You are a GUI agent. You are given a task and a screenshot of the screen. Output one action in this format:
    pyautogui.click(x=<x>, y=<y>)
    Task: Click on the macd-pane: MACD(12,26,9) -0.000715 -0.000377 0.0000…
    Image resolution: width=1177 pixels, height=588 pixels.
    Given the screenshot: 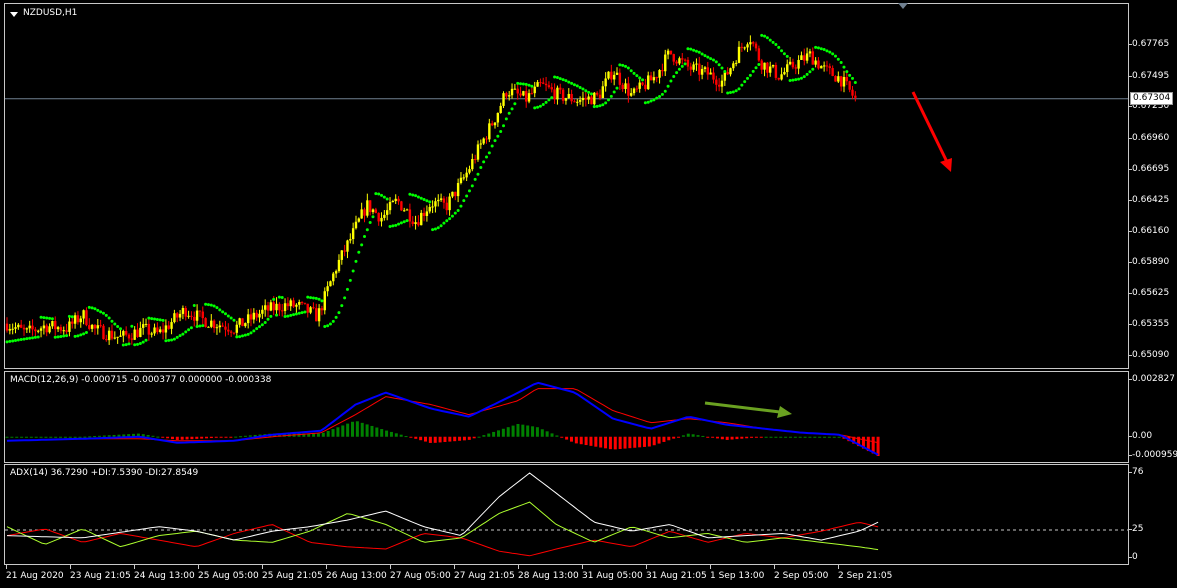 What is the action you would take?
    pyautogui.click(x=566, y=417)
    